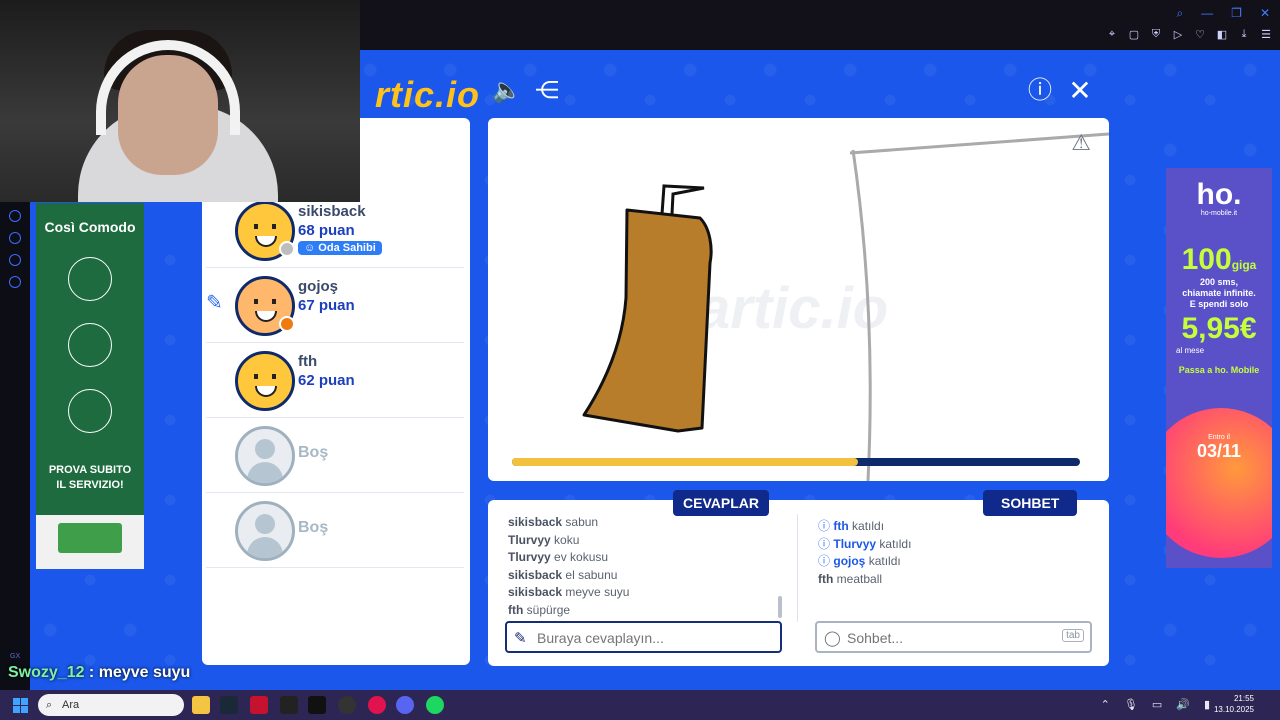 The height and width of the screenshot is (720, 1280). Describe the element at coordinates (1223, 13) in the screenshot. I see `window-controls: ⌕ — ❐ ✕` at that location.